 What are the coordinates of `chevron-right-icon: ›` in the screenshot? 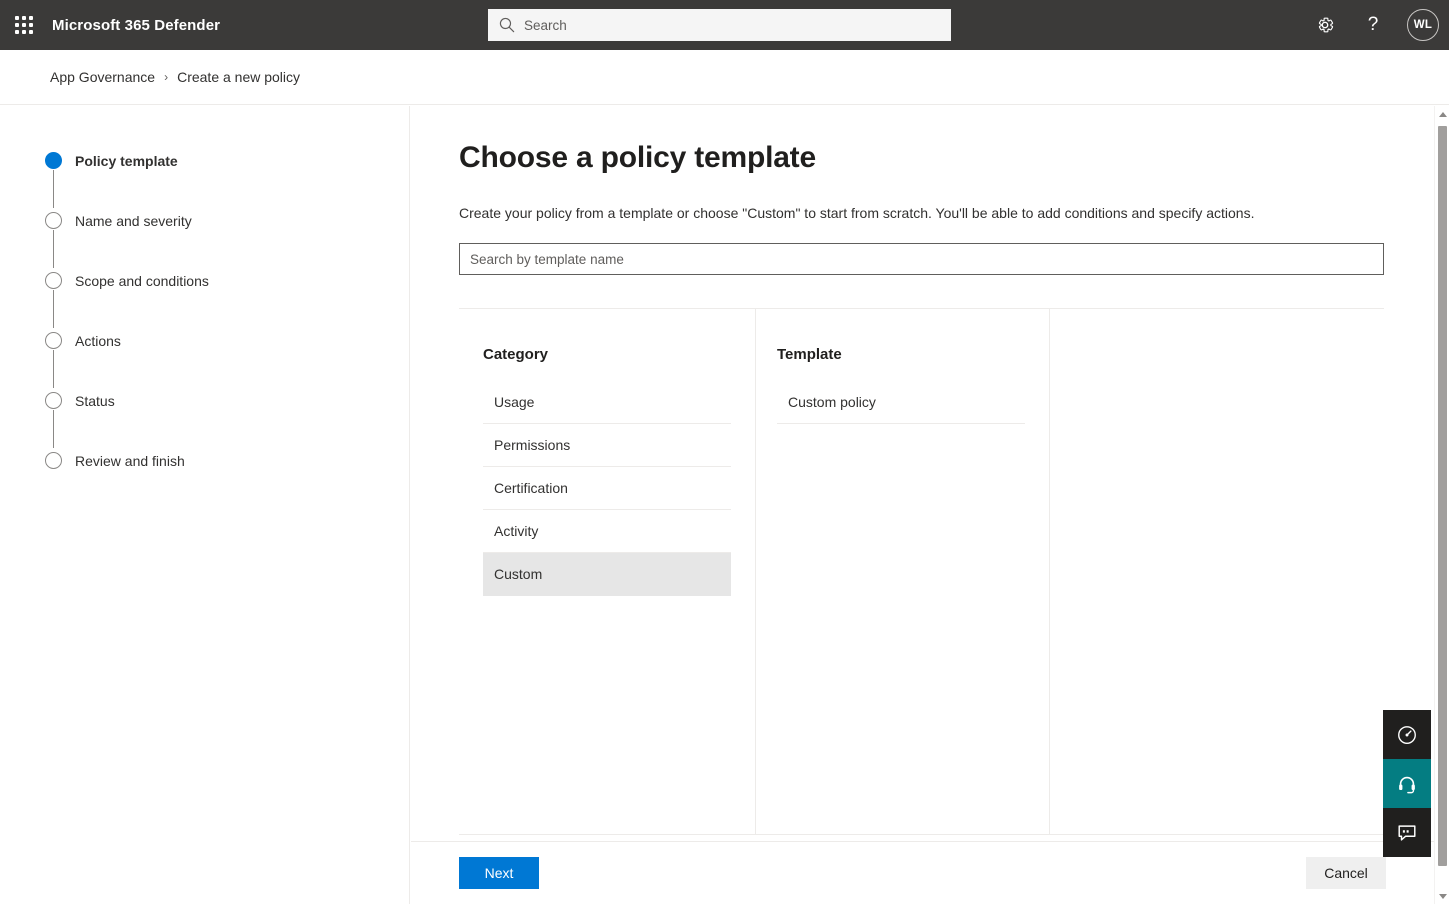 It's located at (166, 77).